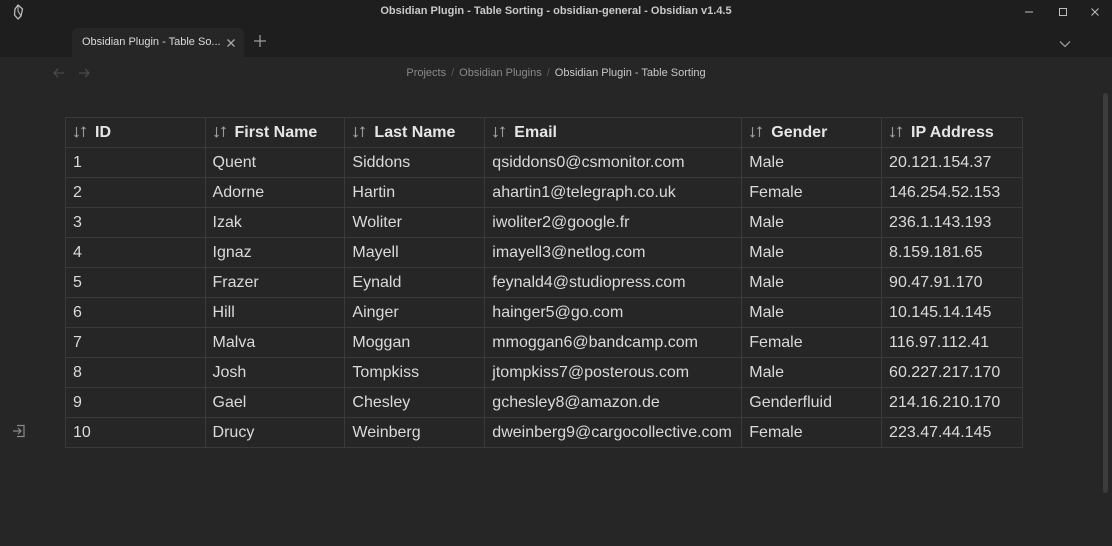 The image size is (1112, 546). What do you see at coordinates (275, 192) in the screenshot?
I see `cell-first-name: Adorne` at bounding box center [275, 192].